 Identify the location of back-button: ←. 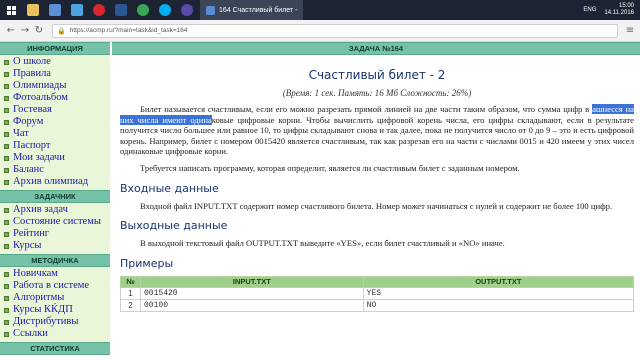
(11, 31).